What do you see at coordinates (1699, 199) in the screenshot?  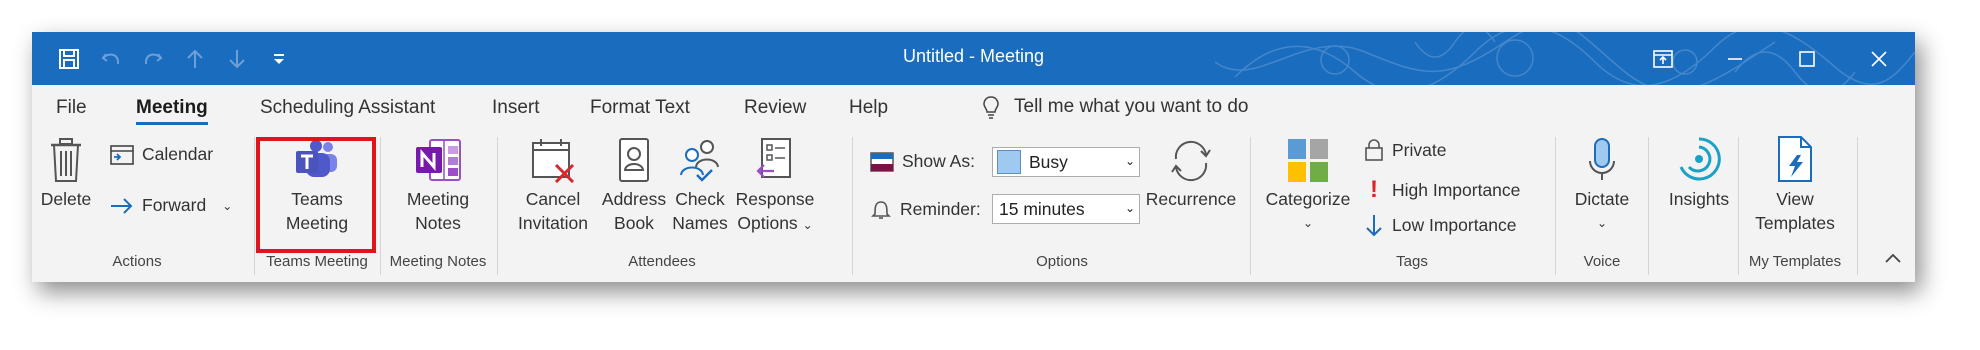 I see `insights-label: Insights` at bounding box center [1699, 199].